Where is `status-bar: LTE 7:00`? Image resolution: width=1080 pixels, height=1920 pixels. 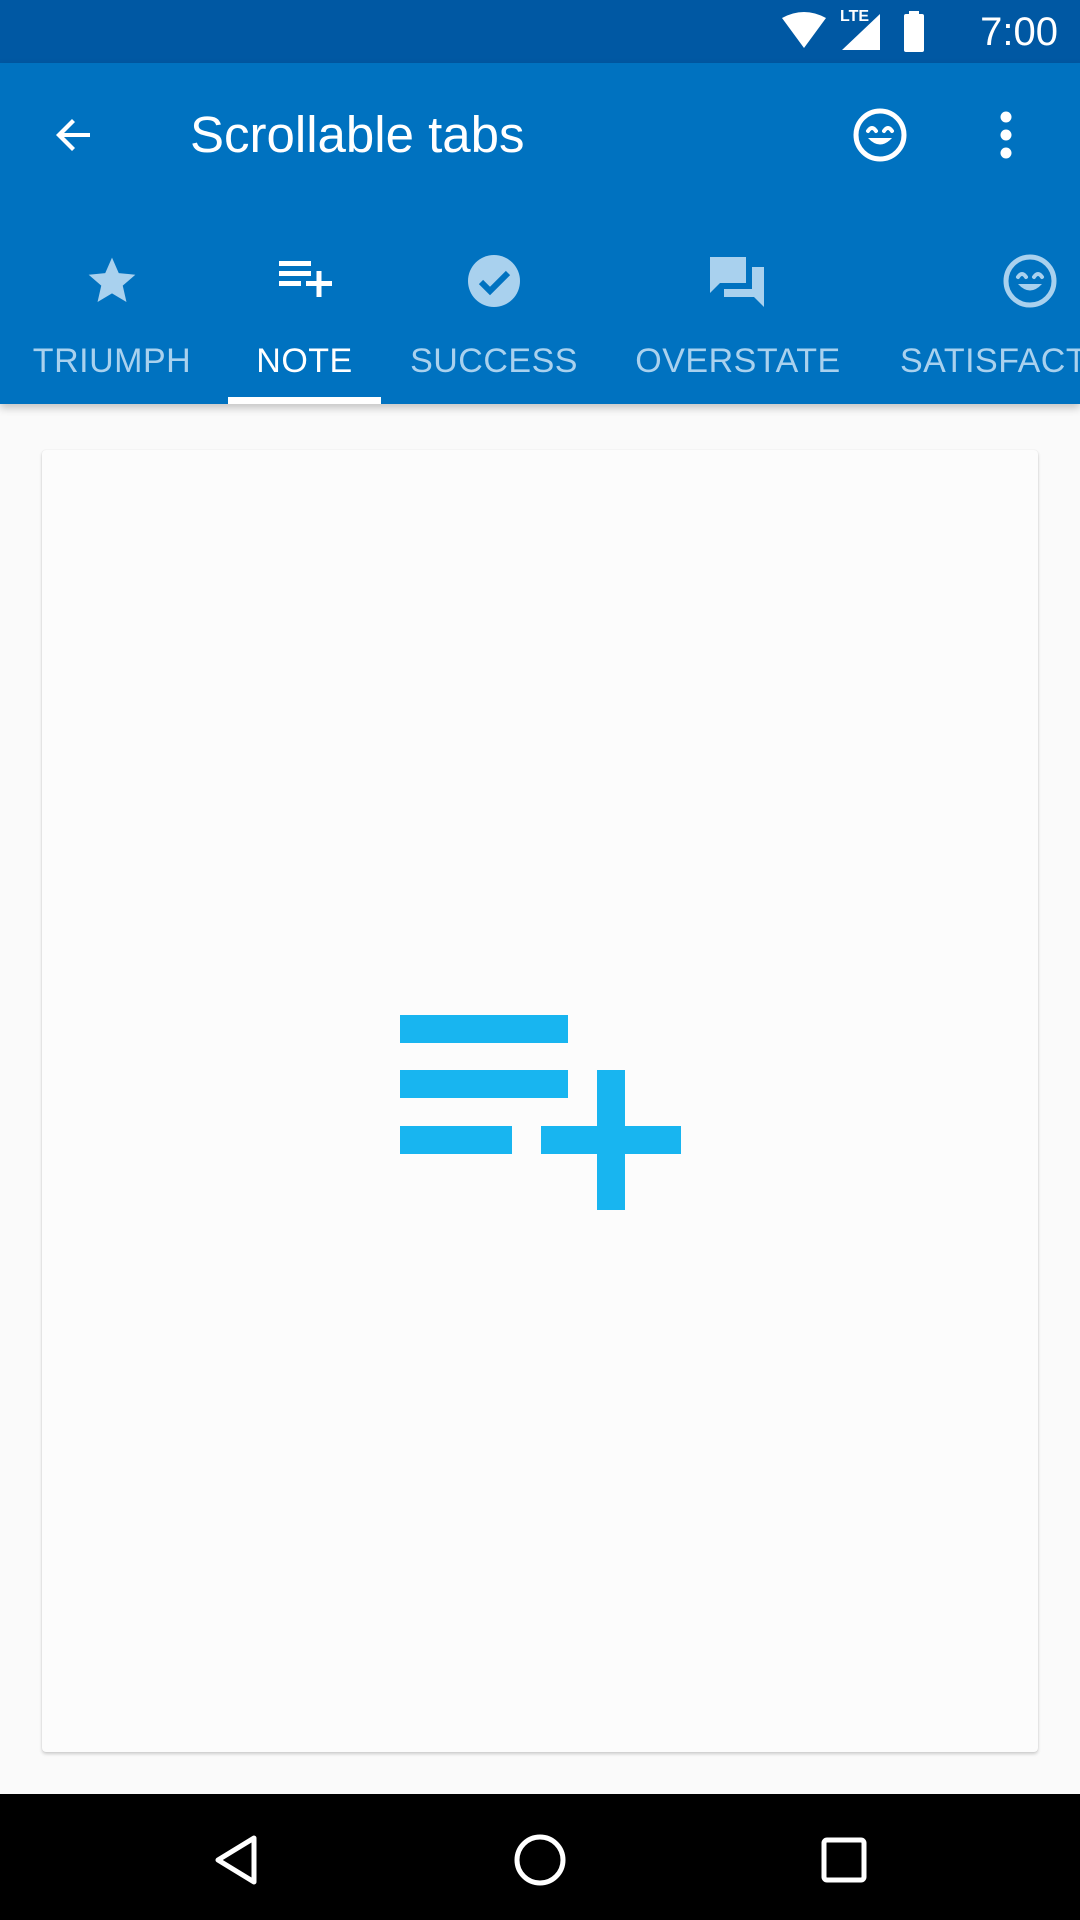 status-bar: LTE 7:00 is located at coordinates (540, 31).